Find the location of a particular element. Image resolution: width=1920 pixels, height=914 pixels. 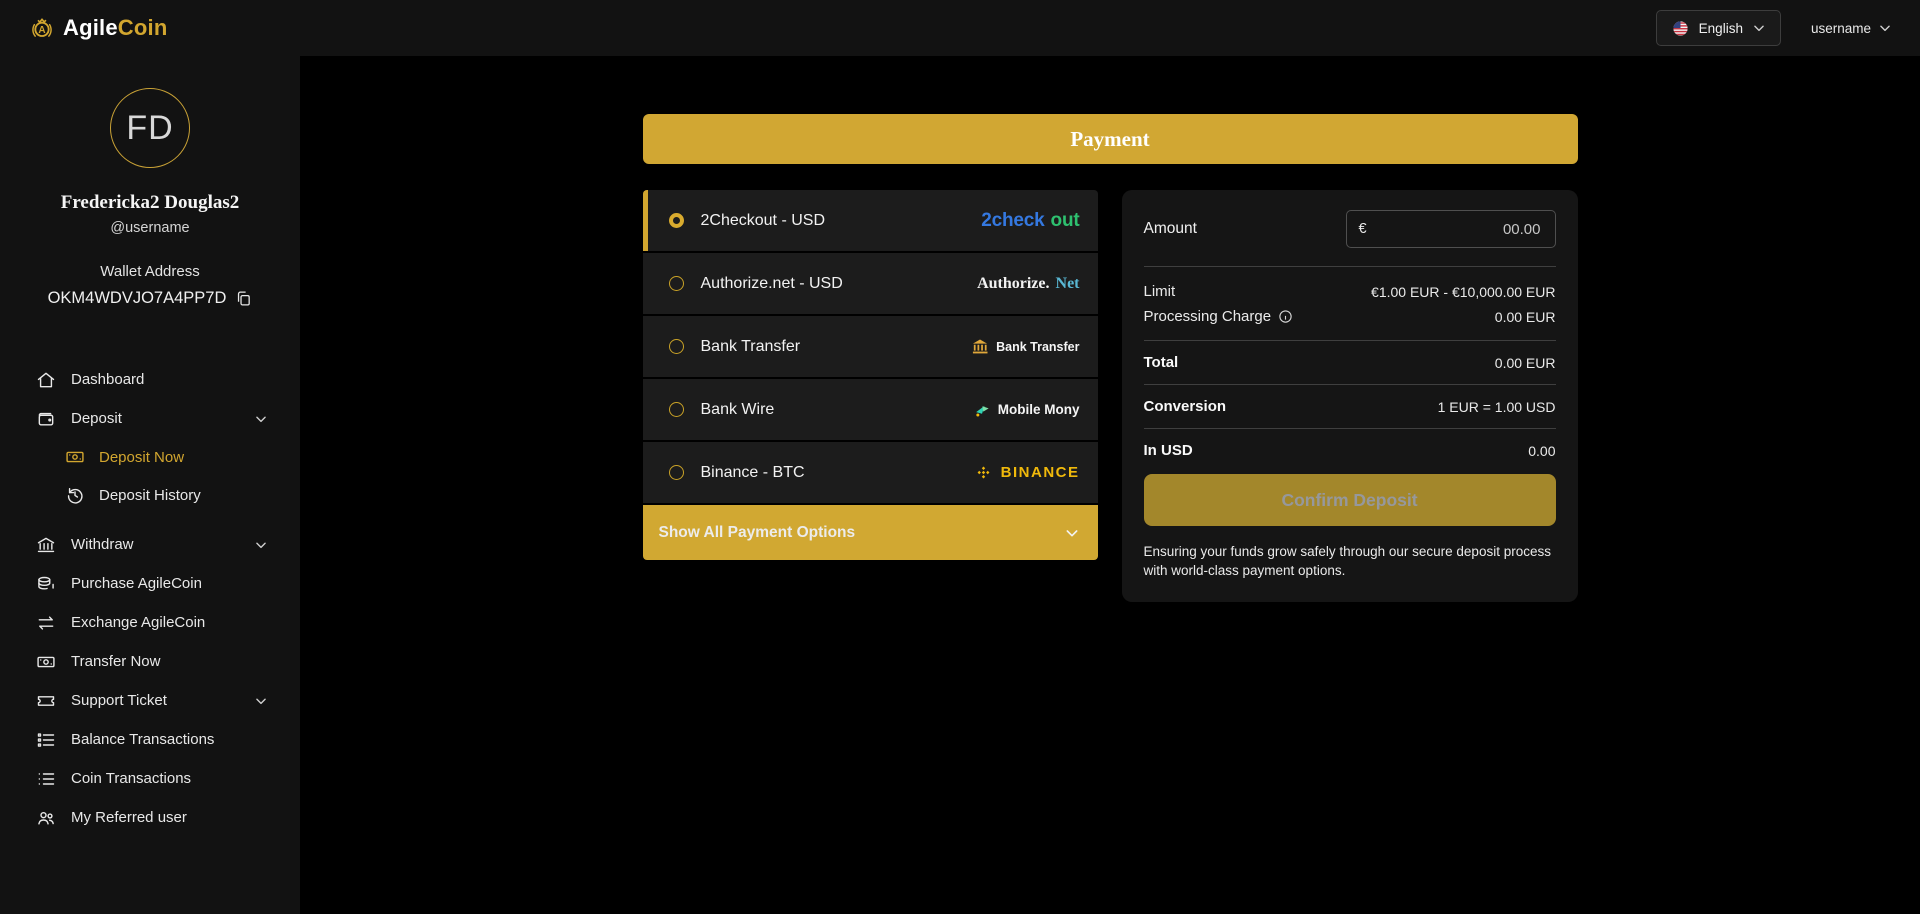

sidebar-item-dashboard: Dashboard is located at coordinates (152, 379).